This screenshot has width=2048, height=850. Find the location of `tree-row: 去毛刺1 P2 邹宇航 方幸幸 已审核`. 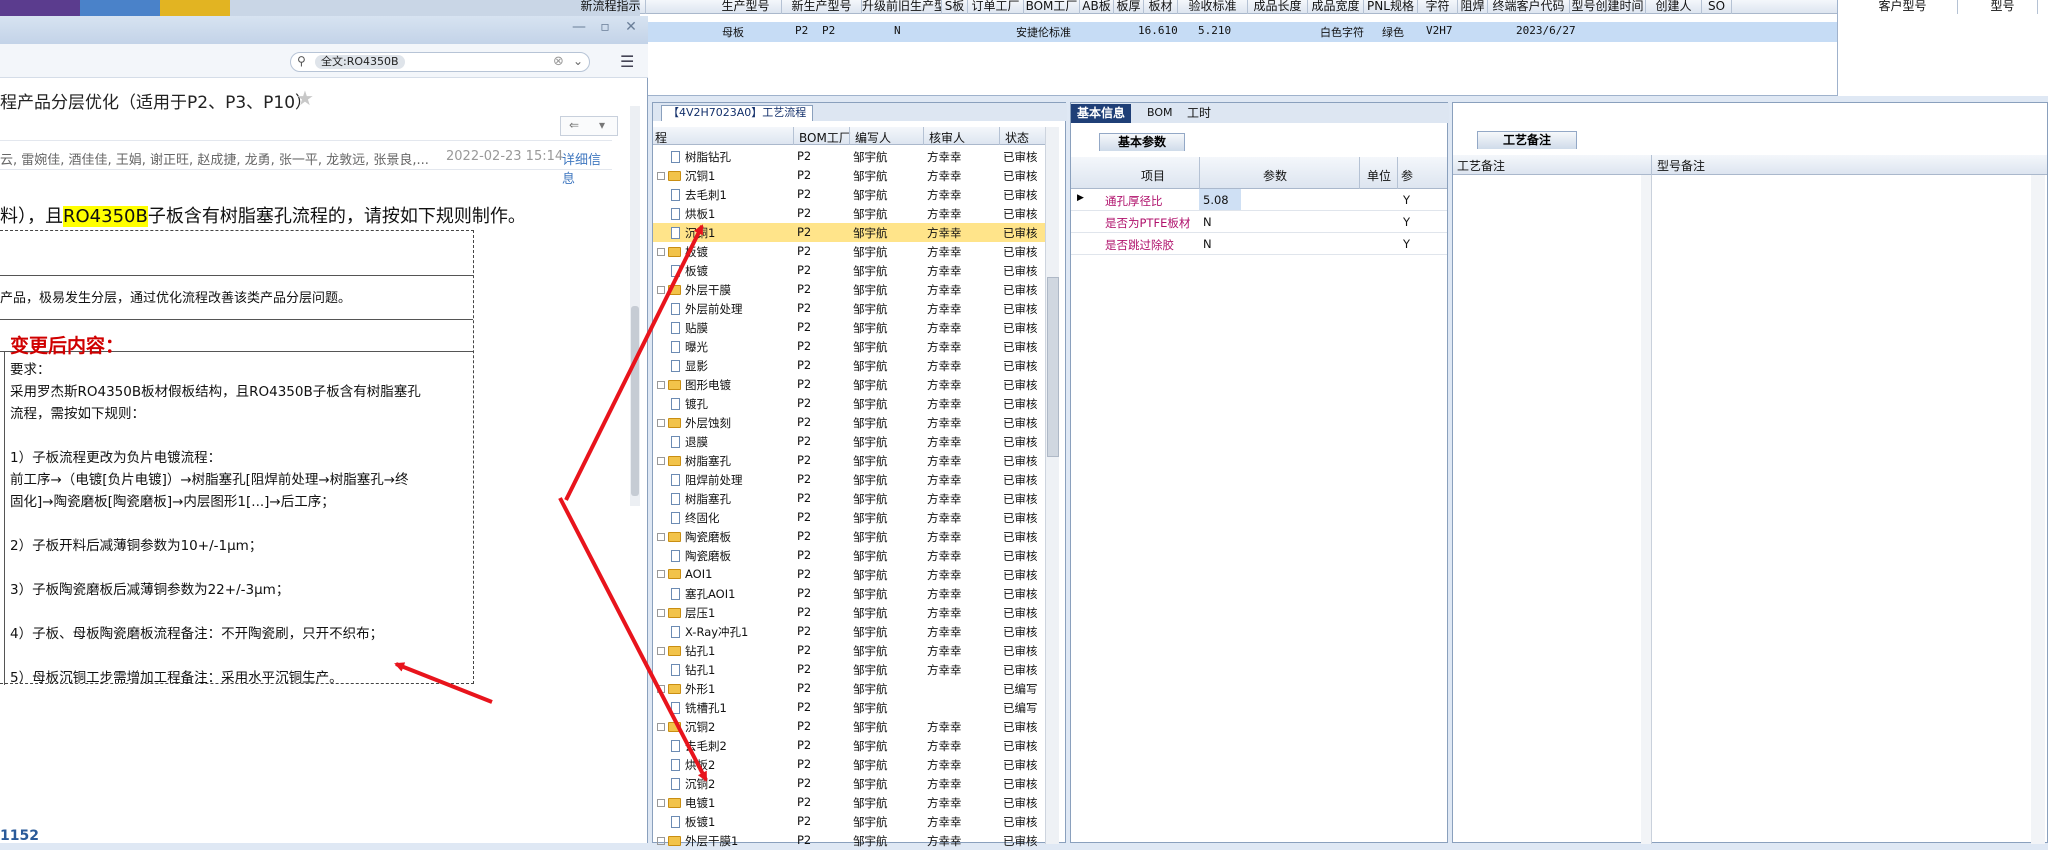

tree-row: 去毛刺1 P2 邹宇航 方幸幸 已审核 is located at coordinates (853, 194).